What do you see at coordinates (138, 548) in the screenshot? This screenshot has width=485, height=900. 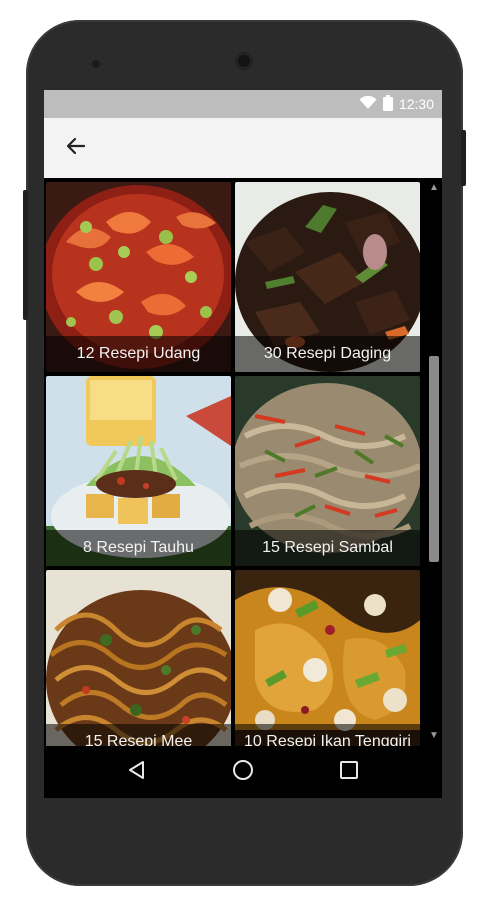 I see `recipe-label: 8 Resepi Tauhu` at bounding box center [138, 548].